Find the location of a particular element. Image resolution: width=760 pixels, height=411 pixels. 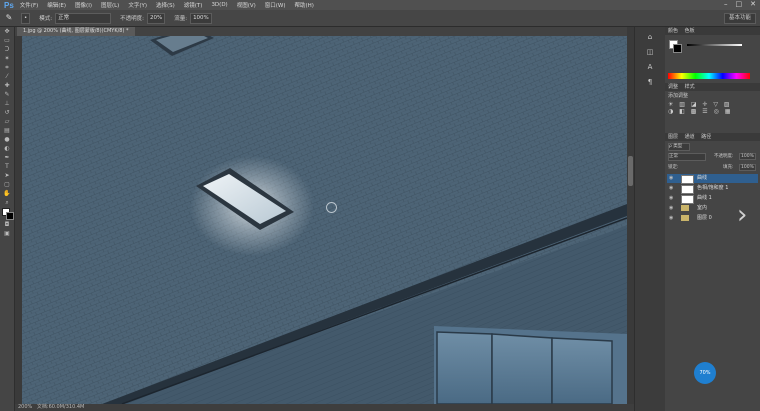

stamp-tool-icon: ⊥ is located at coordinates (7, 104).